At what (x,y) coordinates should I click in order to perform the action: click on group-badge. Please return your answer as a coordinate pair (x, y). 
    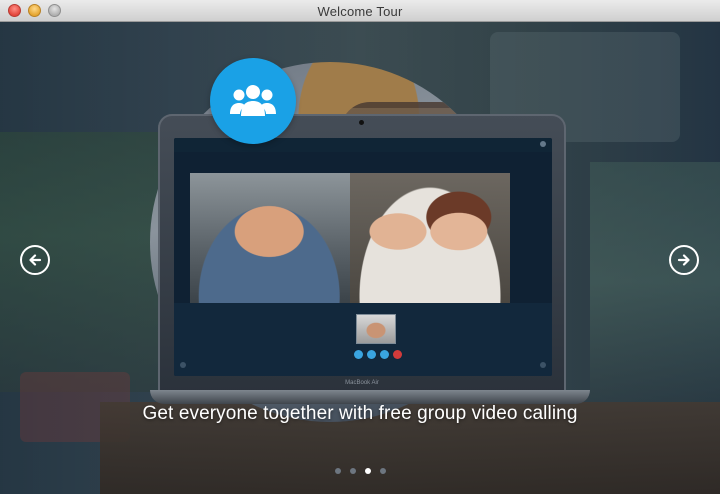
    Looking at the image, I should click on (253, 101).